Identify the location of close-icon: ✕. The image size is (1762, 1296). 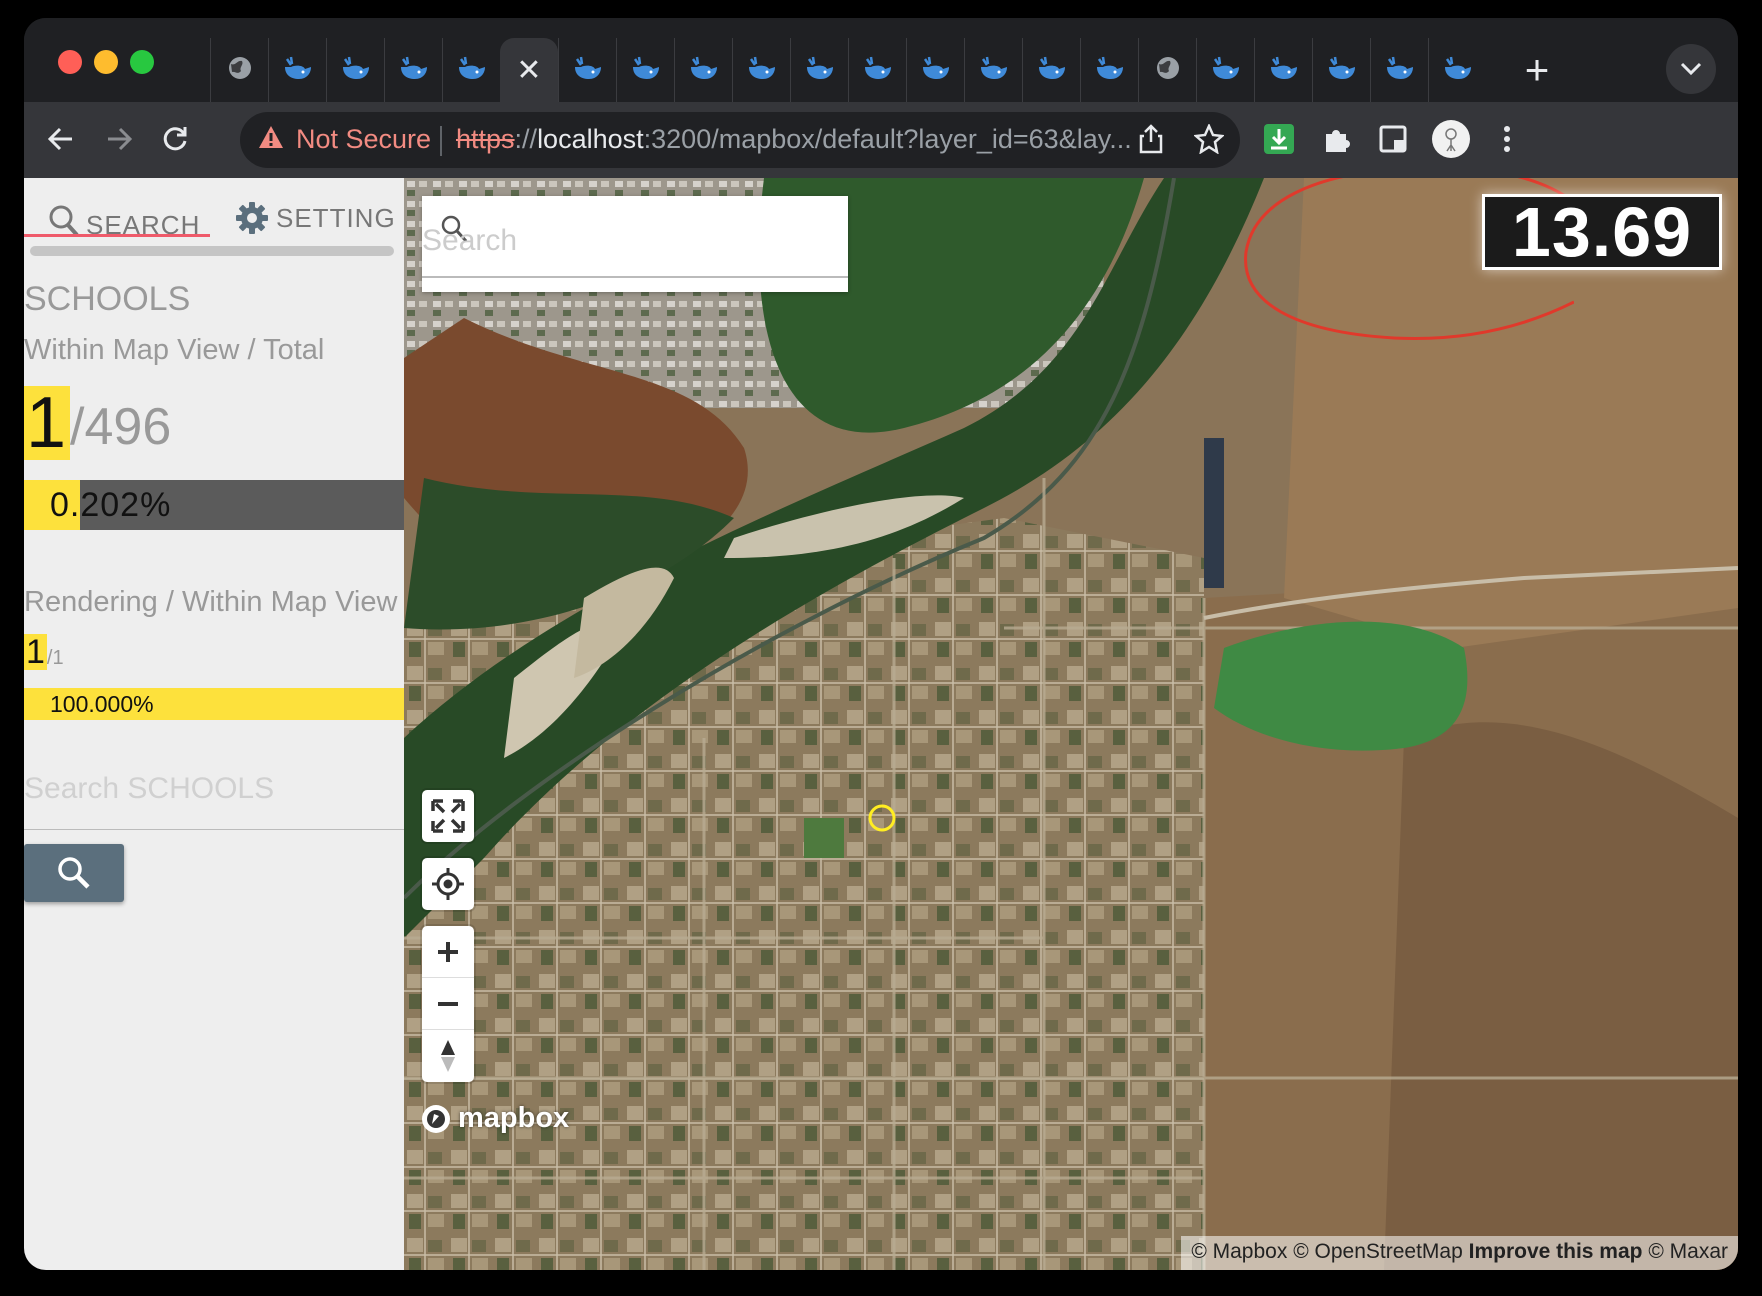
(528, 70).